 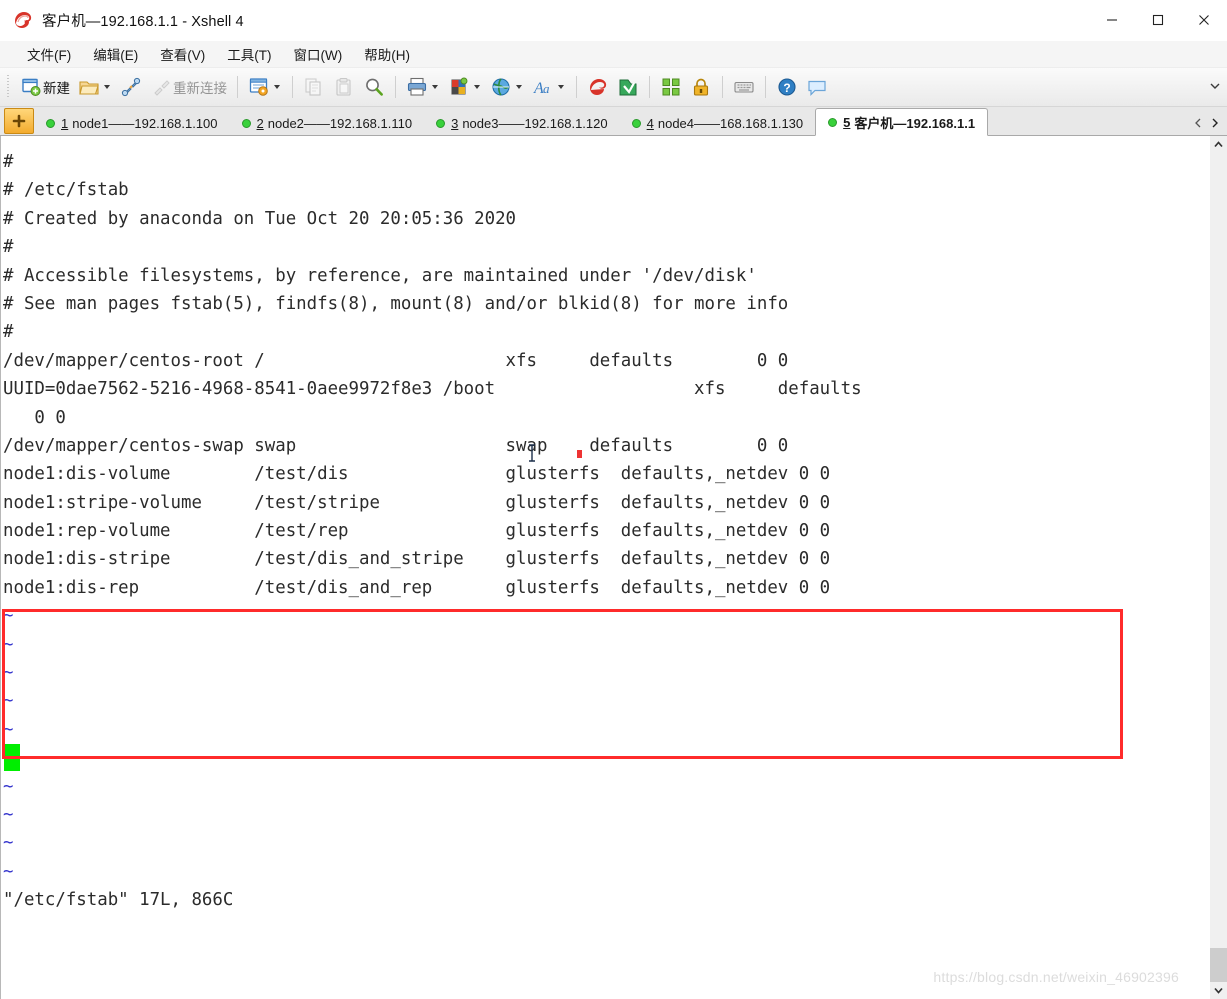 I want to click on vertical-scrollbar, so click(x=1218, y=567).